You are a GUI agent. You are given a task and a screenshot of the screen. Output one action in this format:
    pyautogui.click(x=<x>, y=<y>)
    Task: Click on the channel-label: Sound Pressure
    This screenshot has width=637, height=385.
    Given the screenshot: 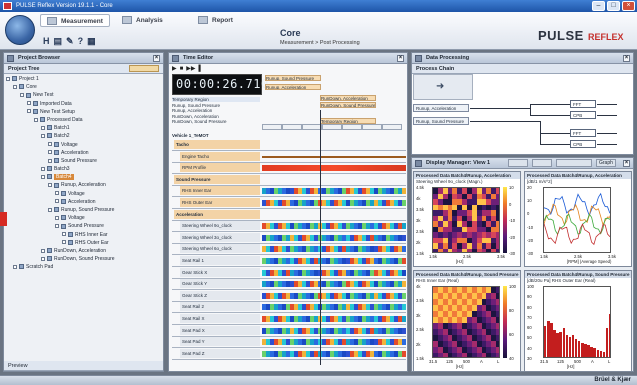 What is the action you would take?
    pyautogui.click(x=217, y=179)
    